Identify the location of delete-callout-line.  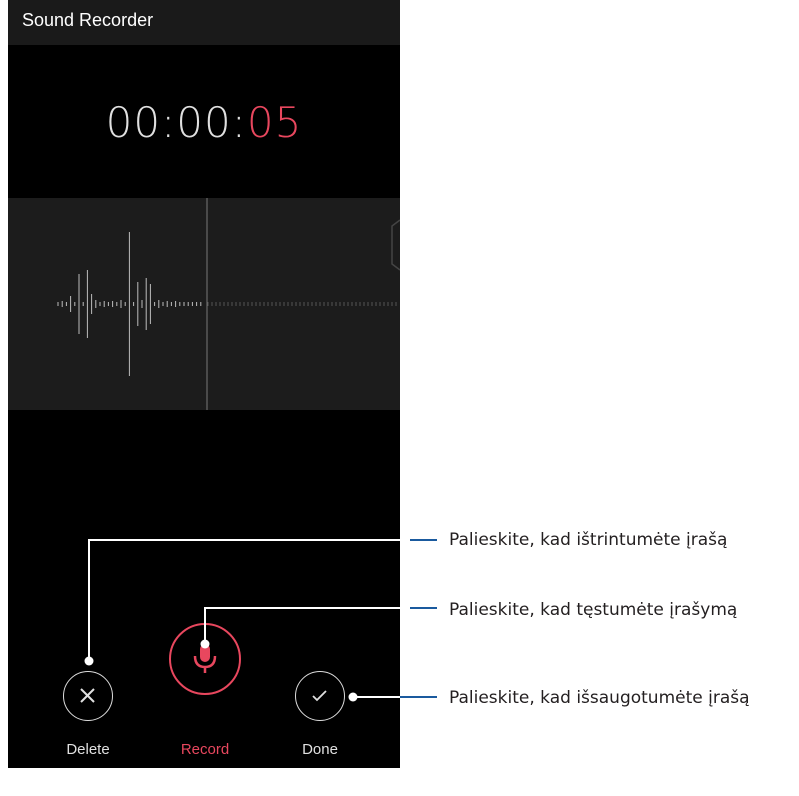
(260, 602).